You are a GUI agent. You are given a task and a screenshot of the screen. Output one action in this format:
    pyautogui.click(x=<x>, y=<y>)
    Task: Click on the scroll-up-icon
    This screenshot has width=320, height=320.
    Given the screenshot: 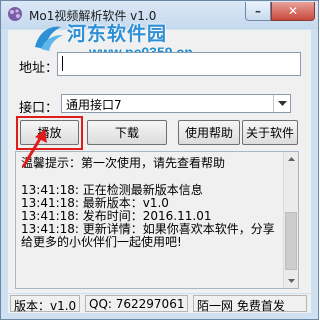 What is the action you would take?
    pyautogui.click(x=291, y=159)
    